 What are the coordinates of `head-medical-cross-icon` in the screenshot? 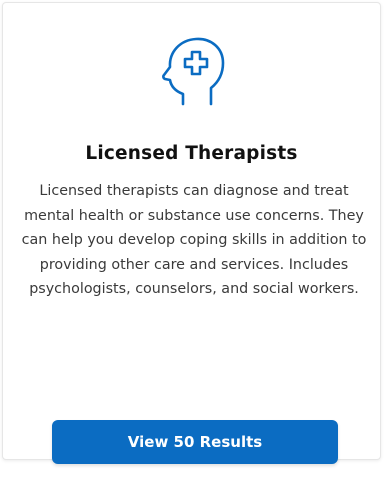 It's located at (193, 68).